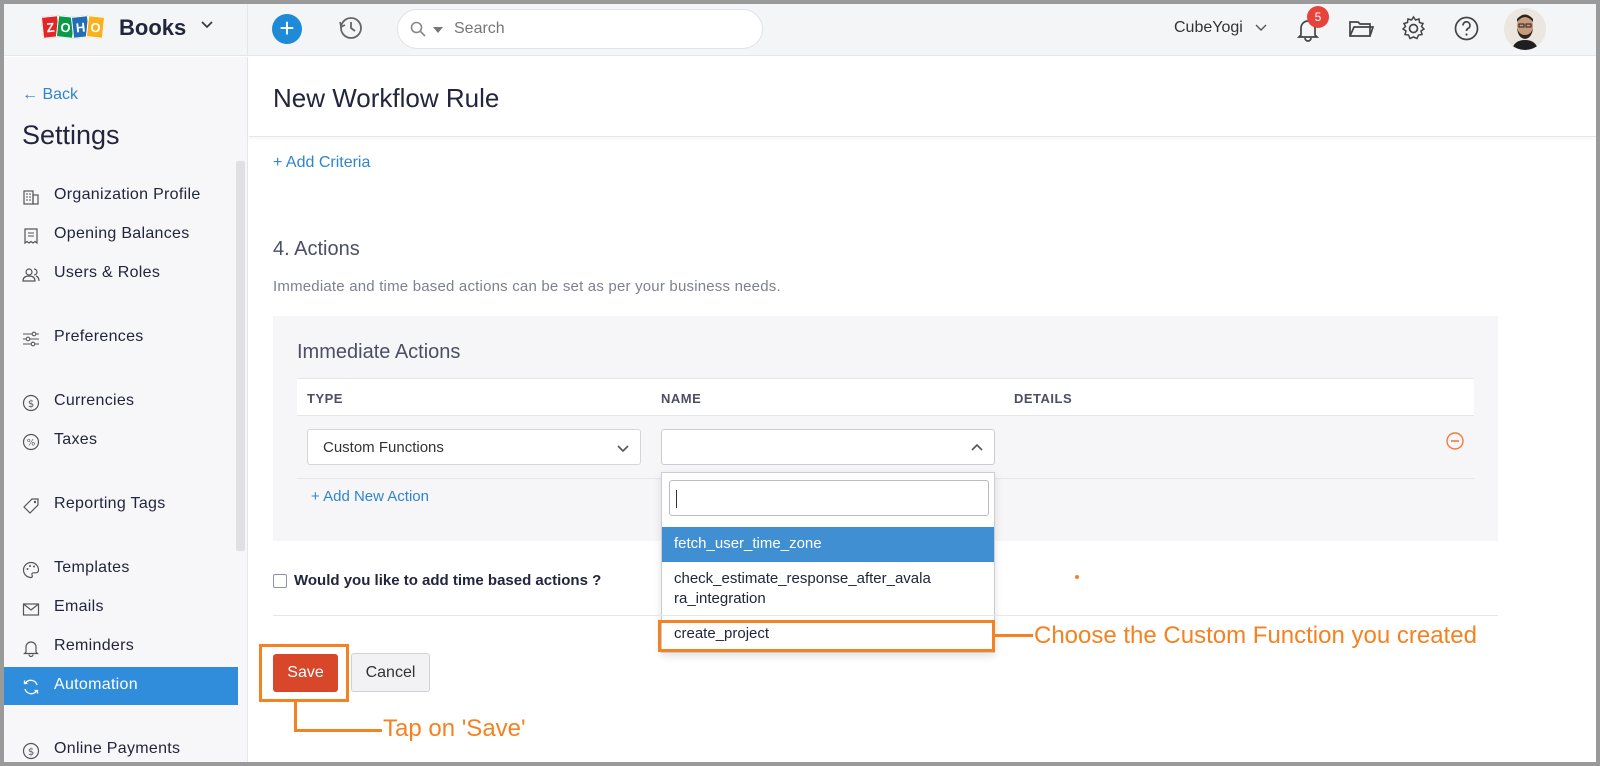  Describe the element at coordinates (117, 748) in the screenshot. I see `sidebar-item-label: Online Payments` at that location.